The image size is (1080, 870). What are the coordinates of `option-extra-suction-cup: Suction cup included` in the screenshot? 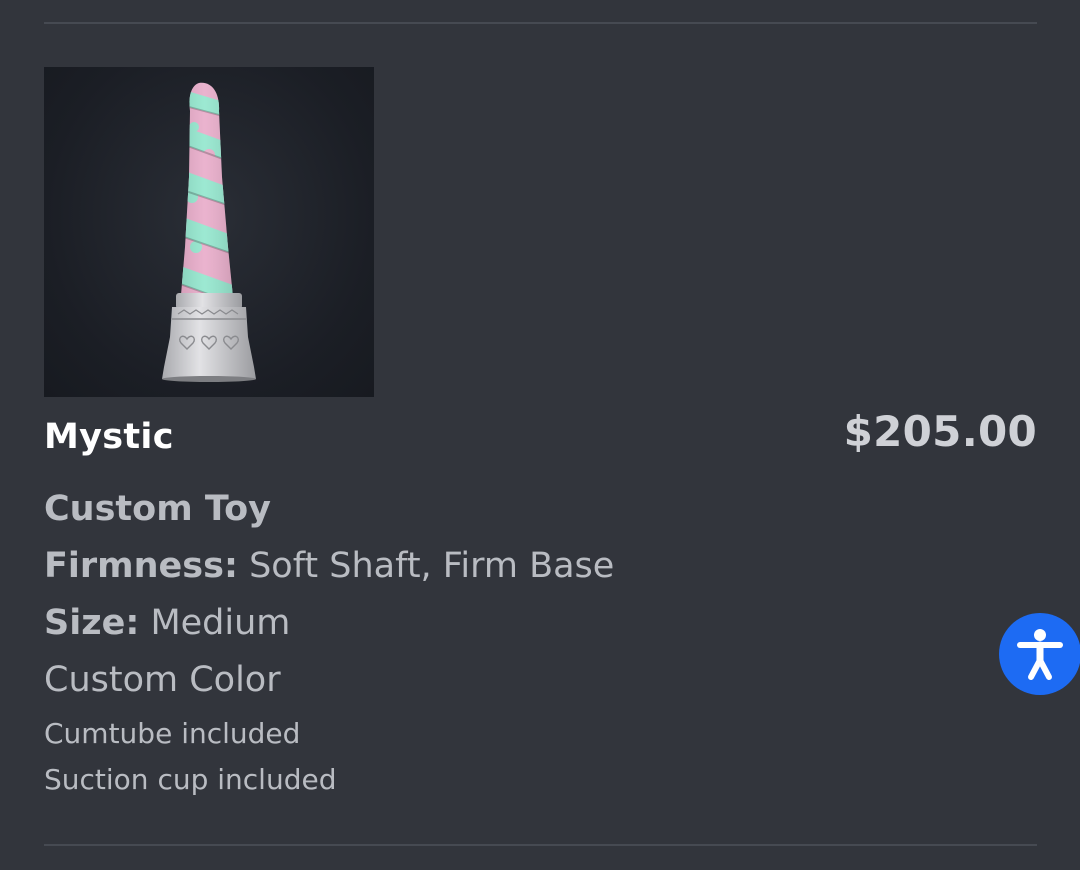 It's located at (190, 779).